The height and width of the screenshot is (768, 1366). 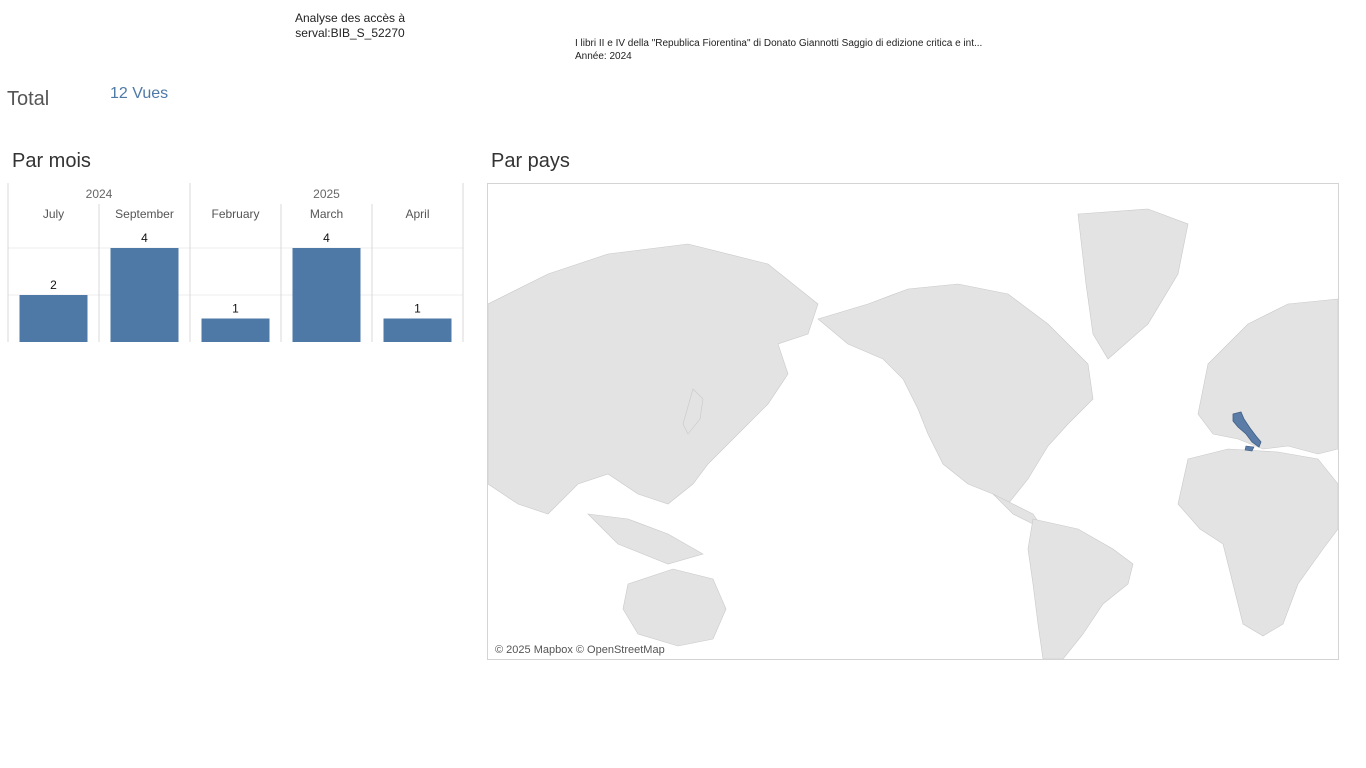 I want to click on month-label: March, so click(x=326, y=214).